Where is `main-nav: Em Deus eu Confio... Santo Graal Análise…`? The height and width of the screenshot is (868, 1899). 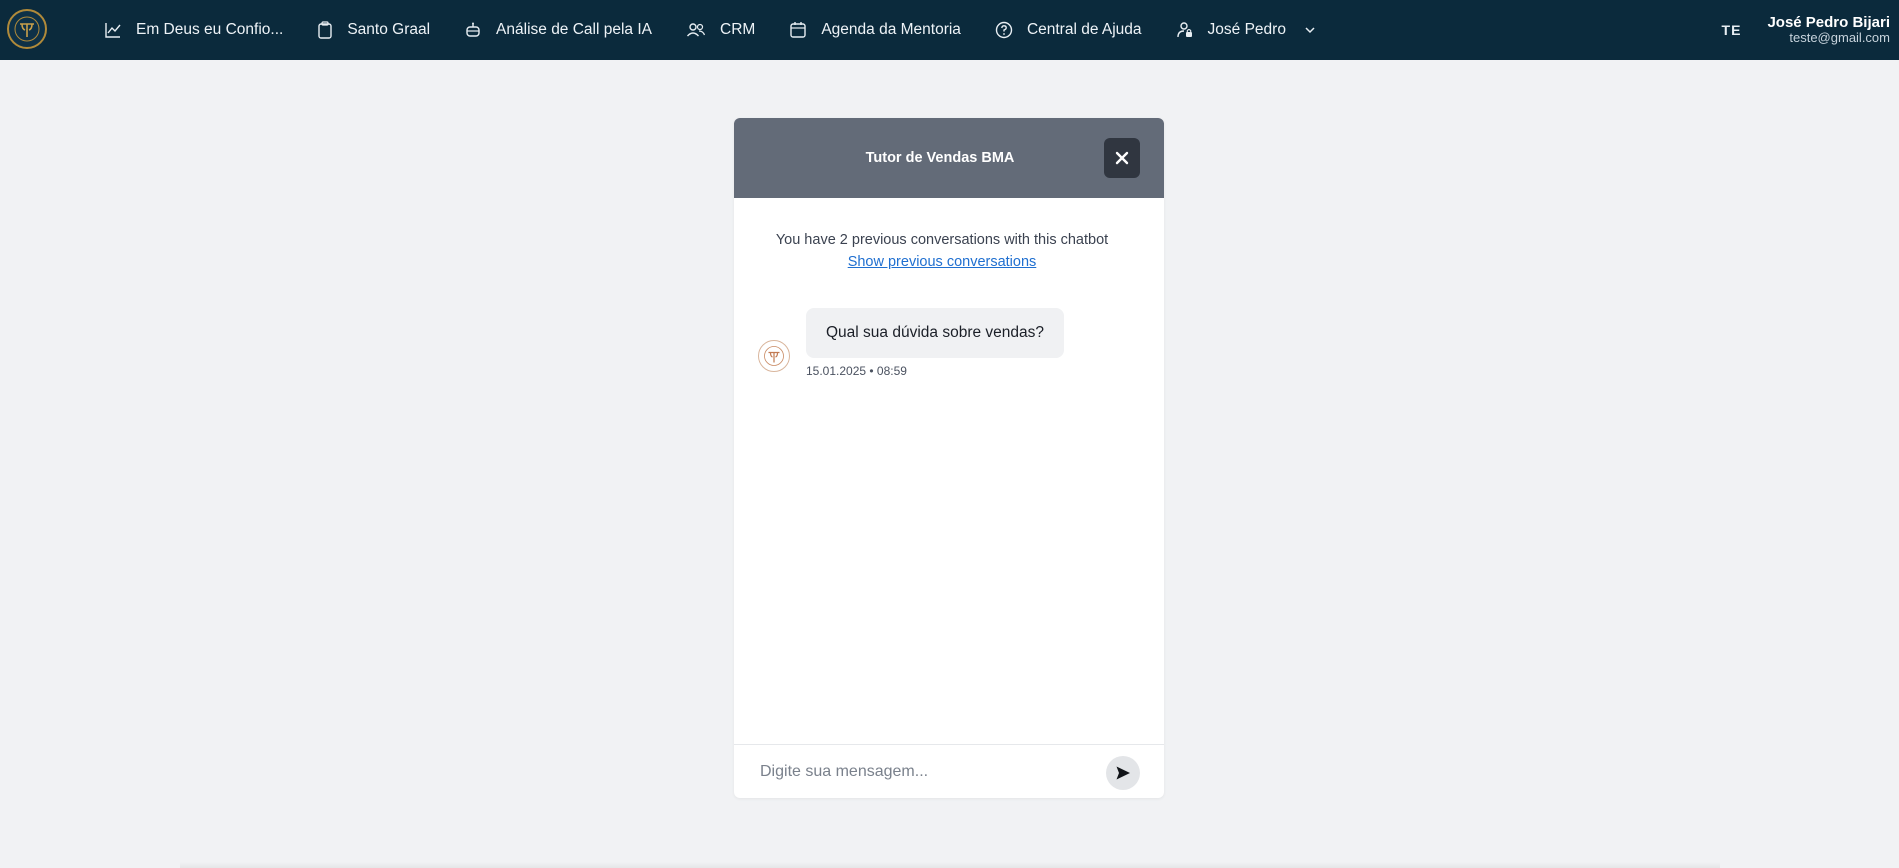 main-nav: Em Deus eu Confio... Santo Graal Análise… is located at coordinates (710, 30).